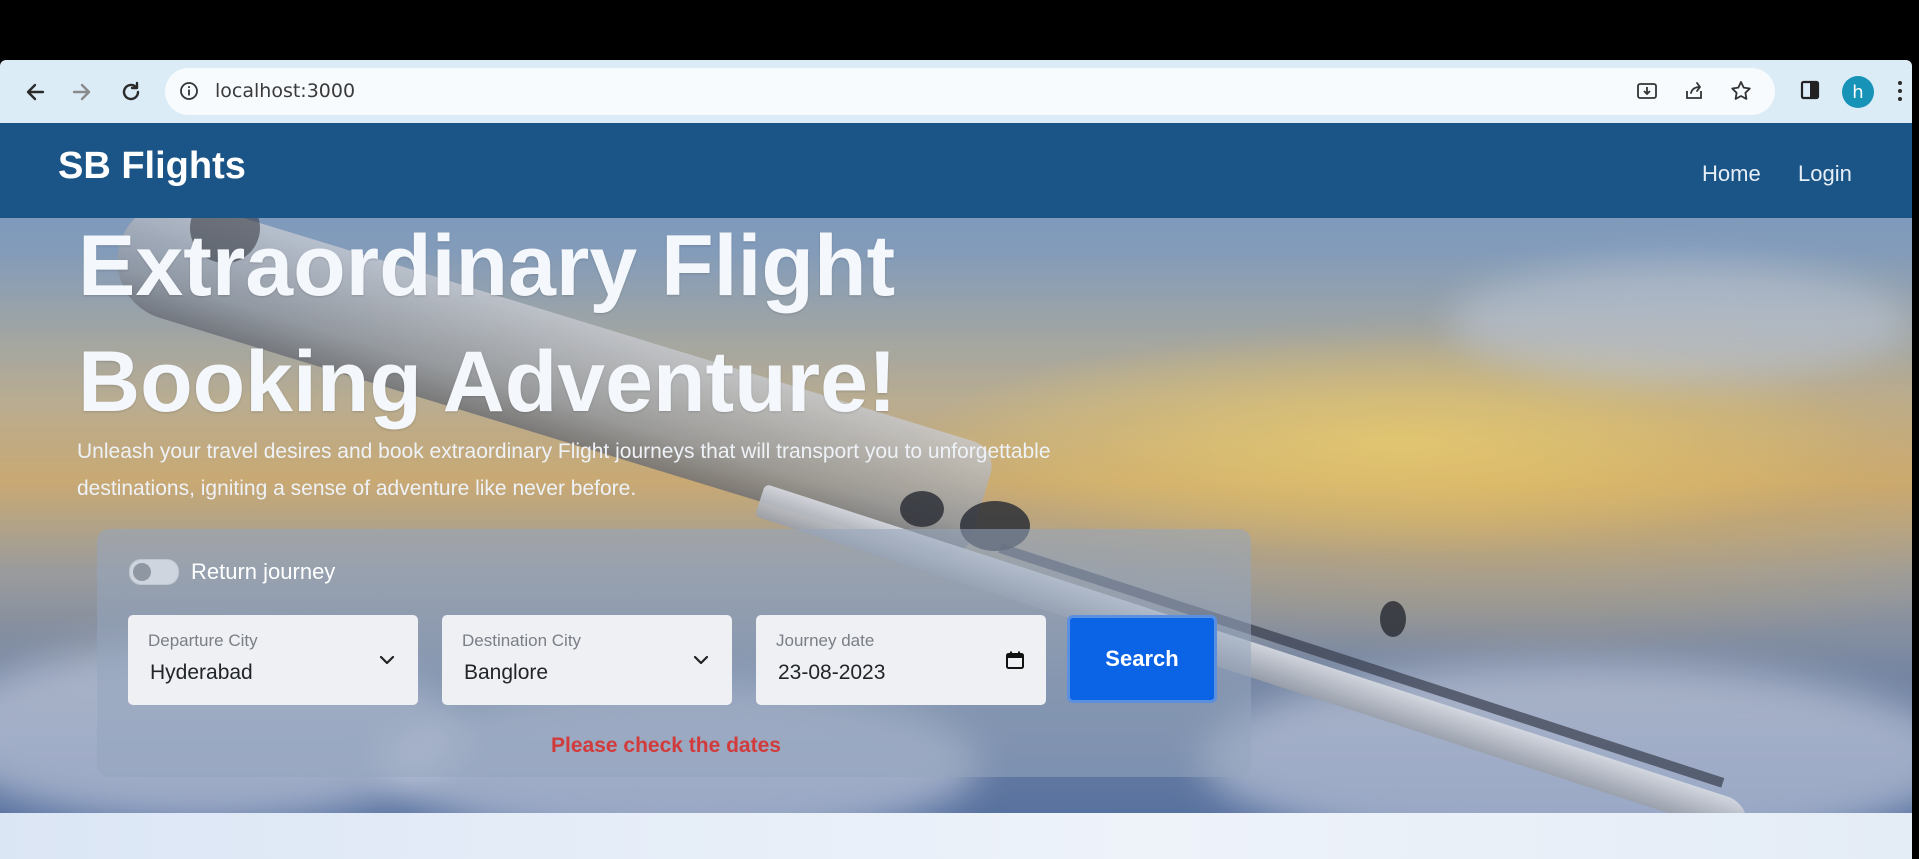  I want to click on install-icon, so click(1647, 91).